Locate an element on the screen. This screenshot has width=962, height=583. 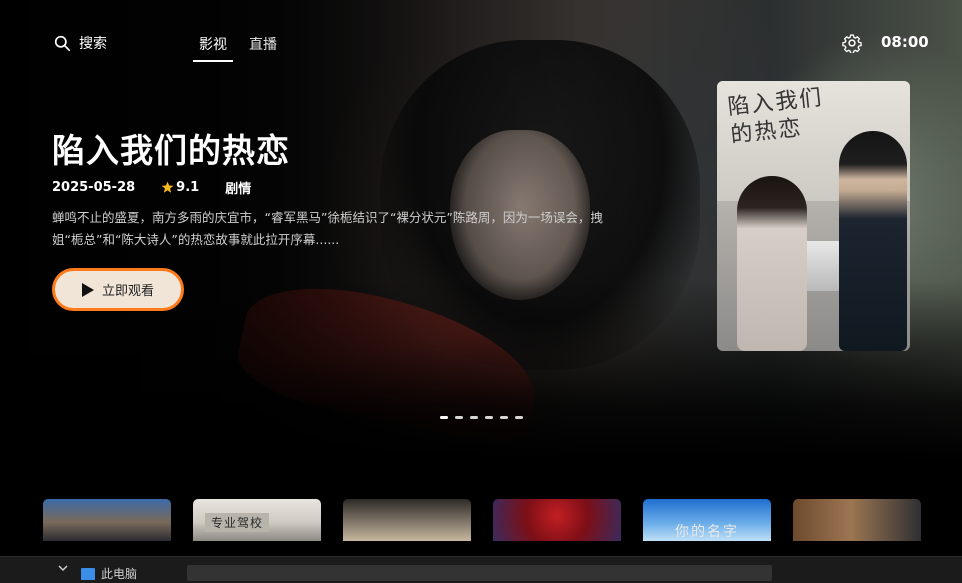
poster-figure-man is located at coordinates (873, 241).